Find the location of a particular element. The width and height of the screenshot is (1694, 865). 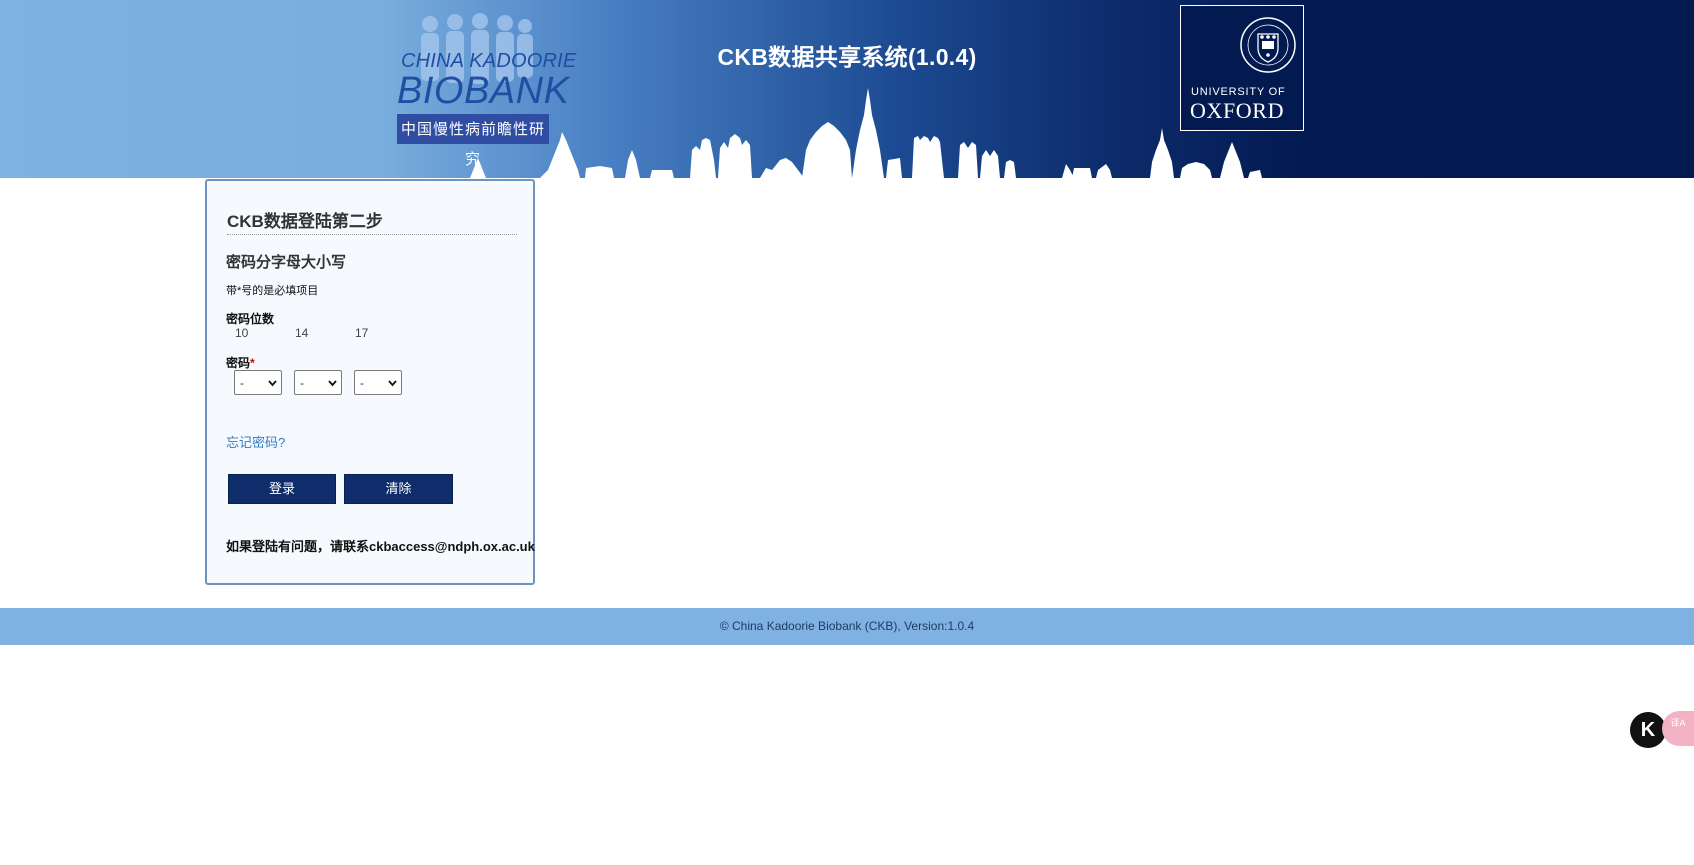

clear-button: 清除 is located at coordinates (398, 489).